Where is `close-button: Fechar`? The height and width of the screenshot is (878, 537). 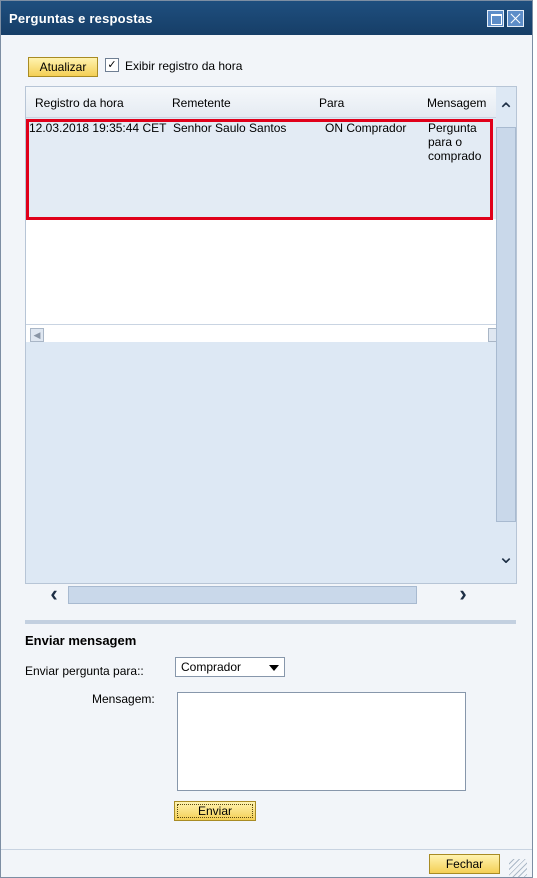 close-button: Fechar is located at coordinates (464, 864).